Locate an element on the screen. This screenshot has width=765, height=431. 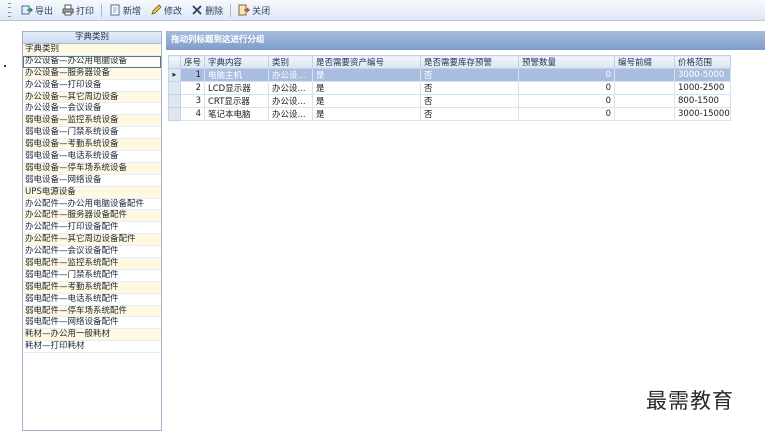
close-button: 关闭 is located at coordinates (254, 10).